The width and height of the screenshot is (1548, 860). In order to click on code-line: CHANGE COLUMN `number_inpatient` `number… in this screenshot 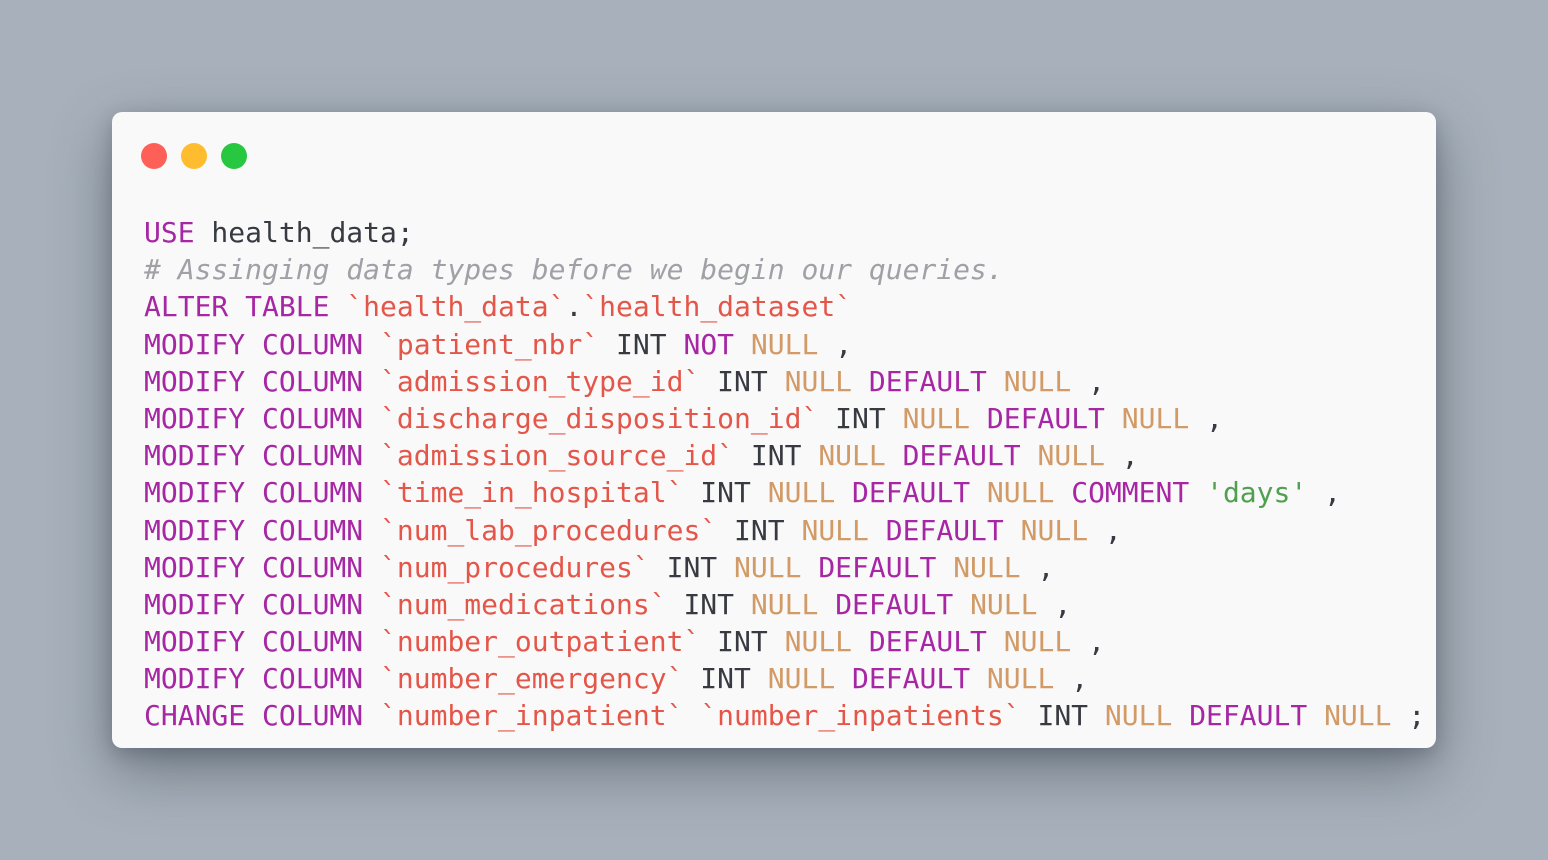, I will do `click(784, 715)`.